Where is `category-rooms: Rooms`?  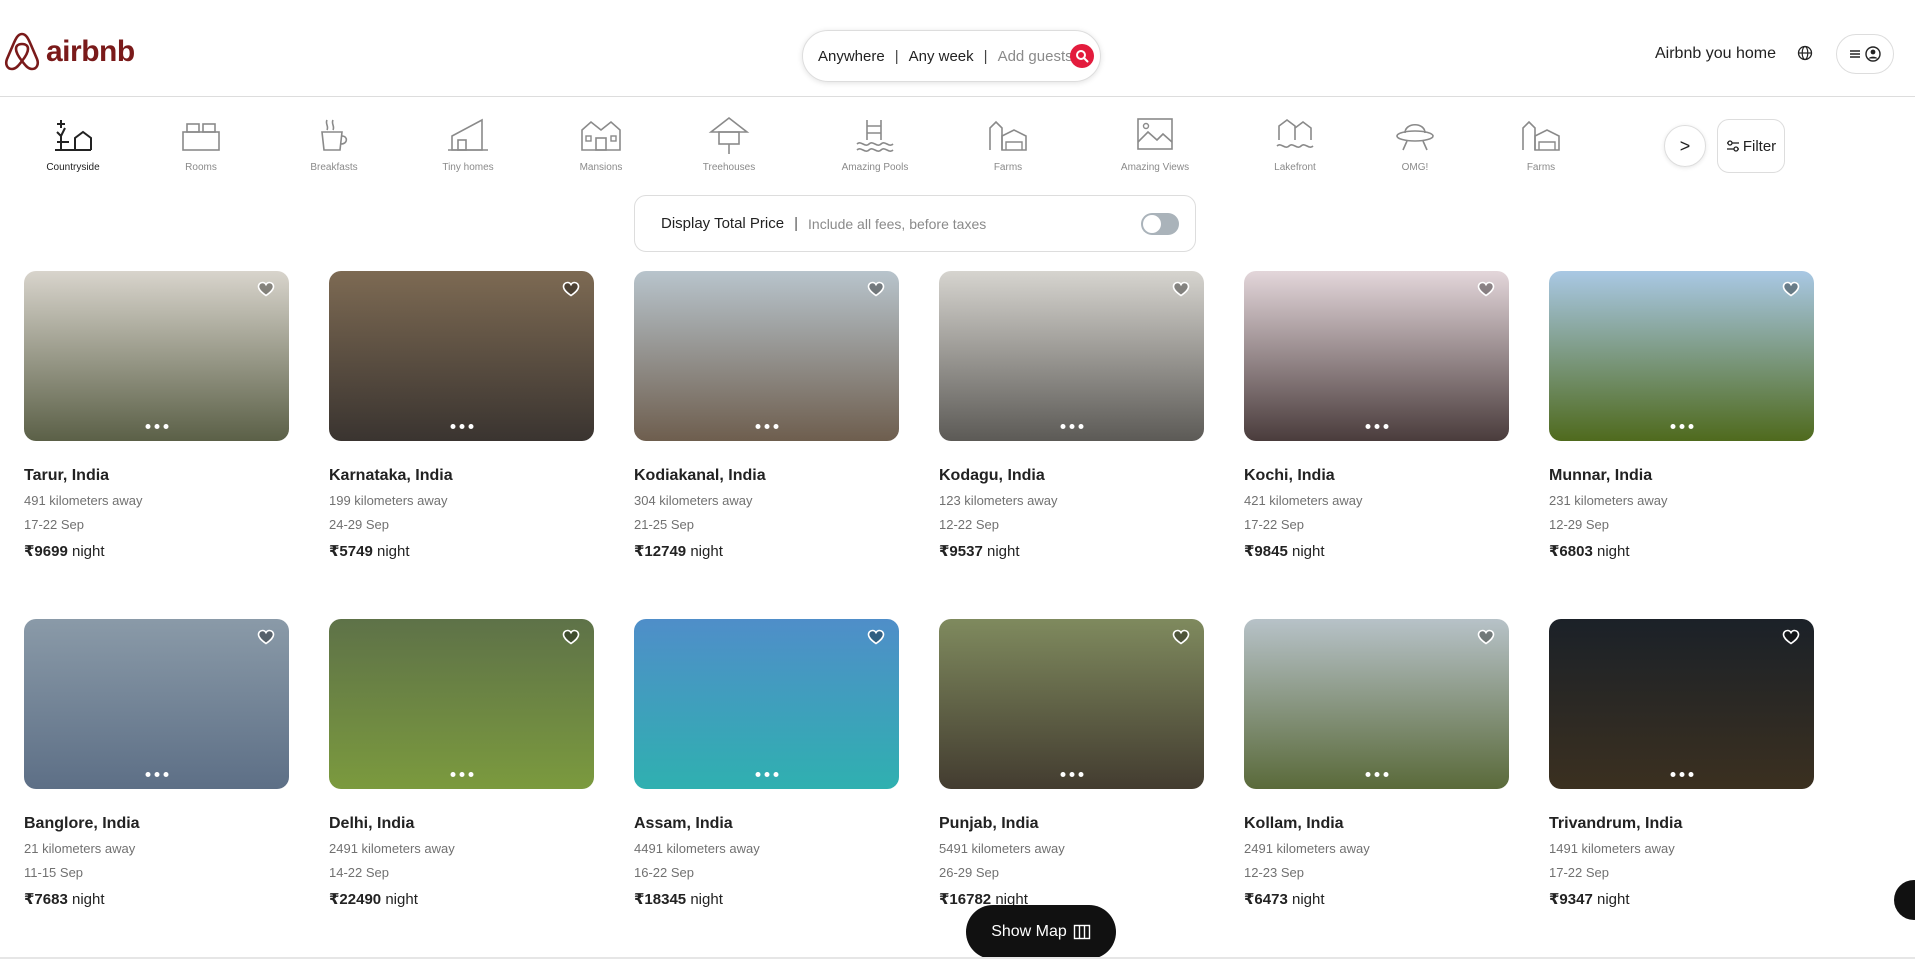
category-rooms: Rooms is located at coordinates (201, 144).